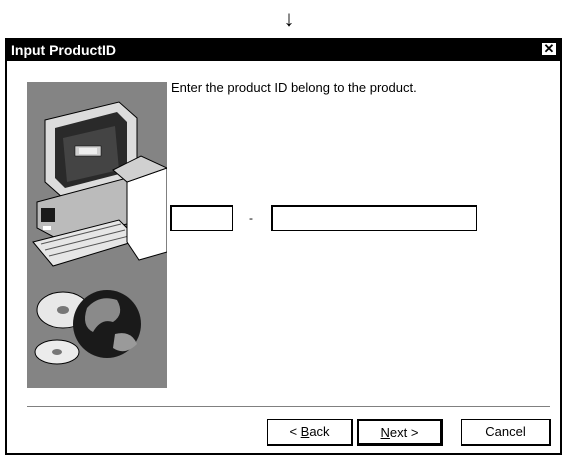  I want to click on down-arrow: ↓, so click(289, 18).